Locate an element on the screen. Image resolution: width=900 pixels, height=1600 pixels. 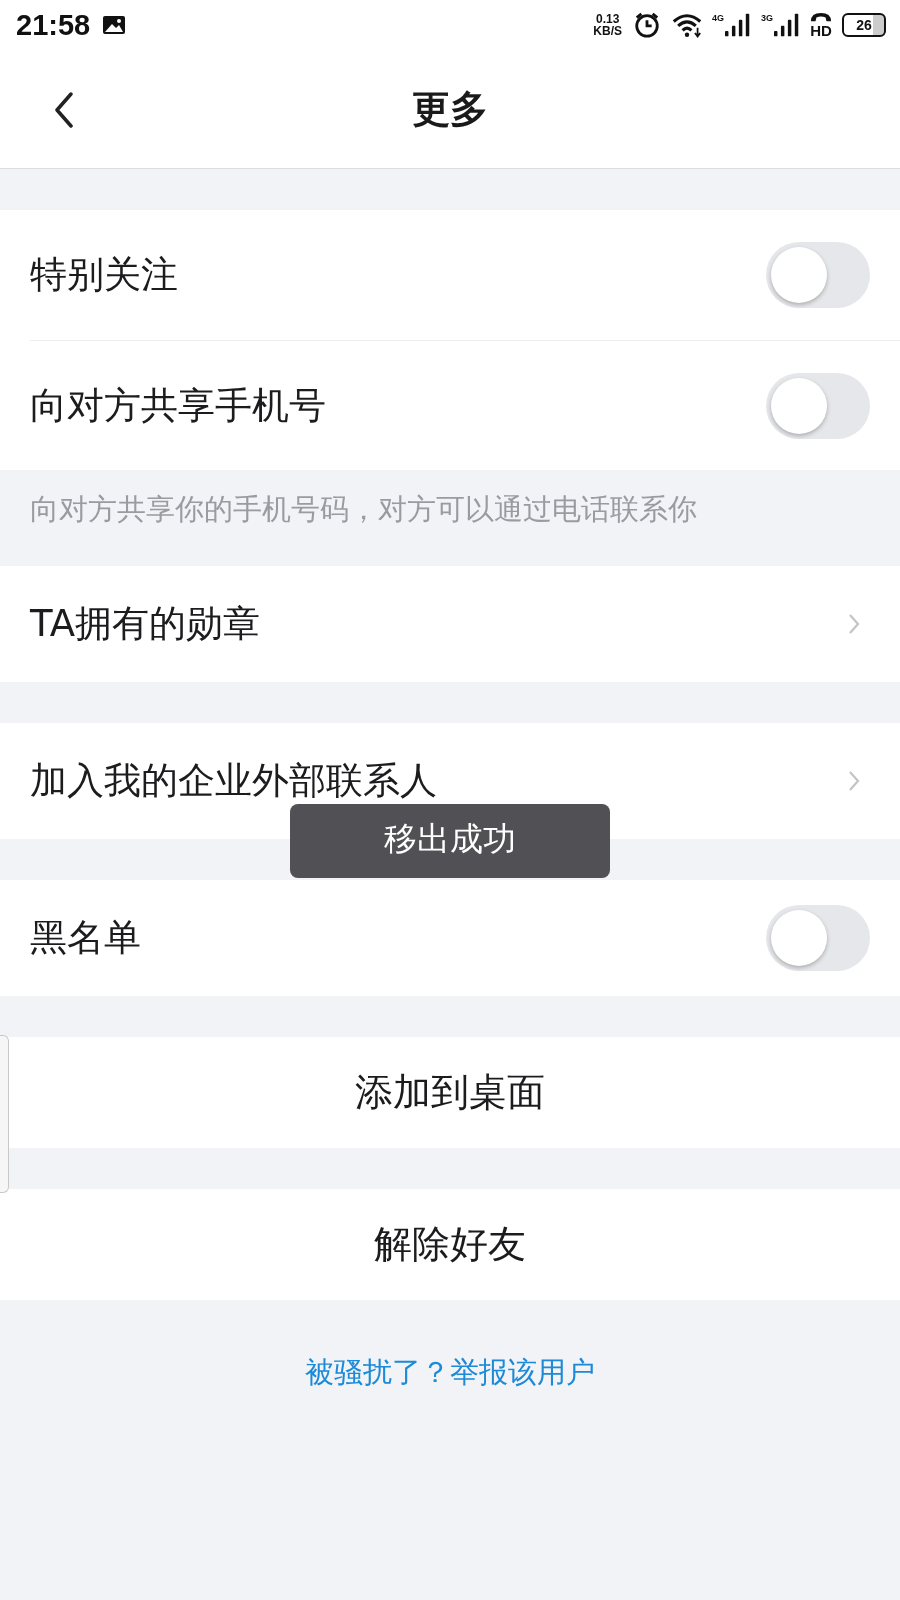
phone-icon is located at coordinates (821, 17).